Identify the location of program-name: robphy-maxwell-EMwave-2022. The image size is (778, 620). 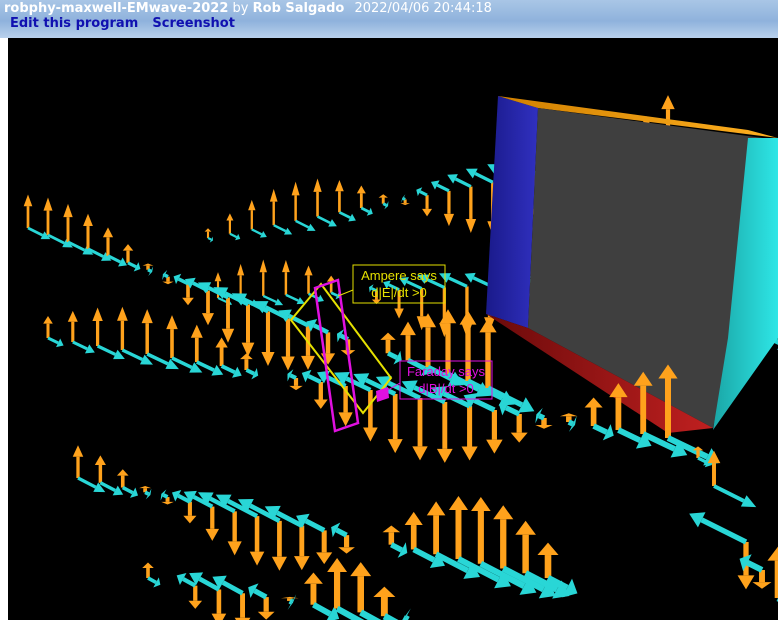
(116, 8).